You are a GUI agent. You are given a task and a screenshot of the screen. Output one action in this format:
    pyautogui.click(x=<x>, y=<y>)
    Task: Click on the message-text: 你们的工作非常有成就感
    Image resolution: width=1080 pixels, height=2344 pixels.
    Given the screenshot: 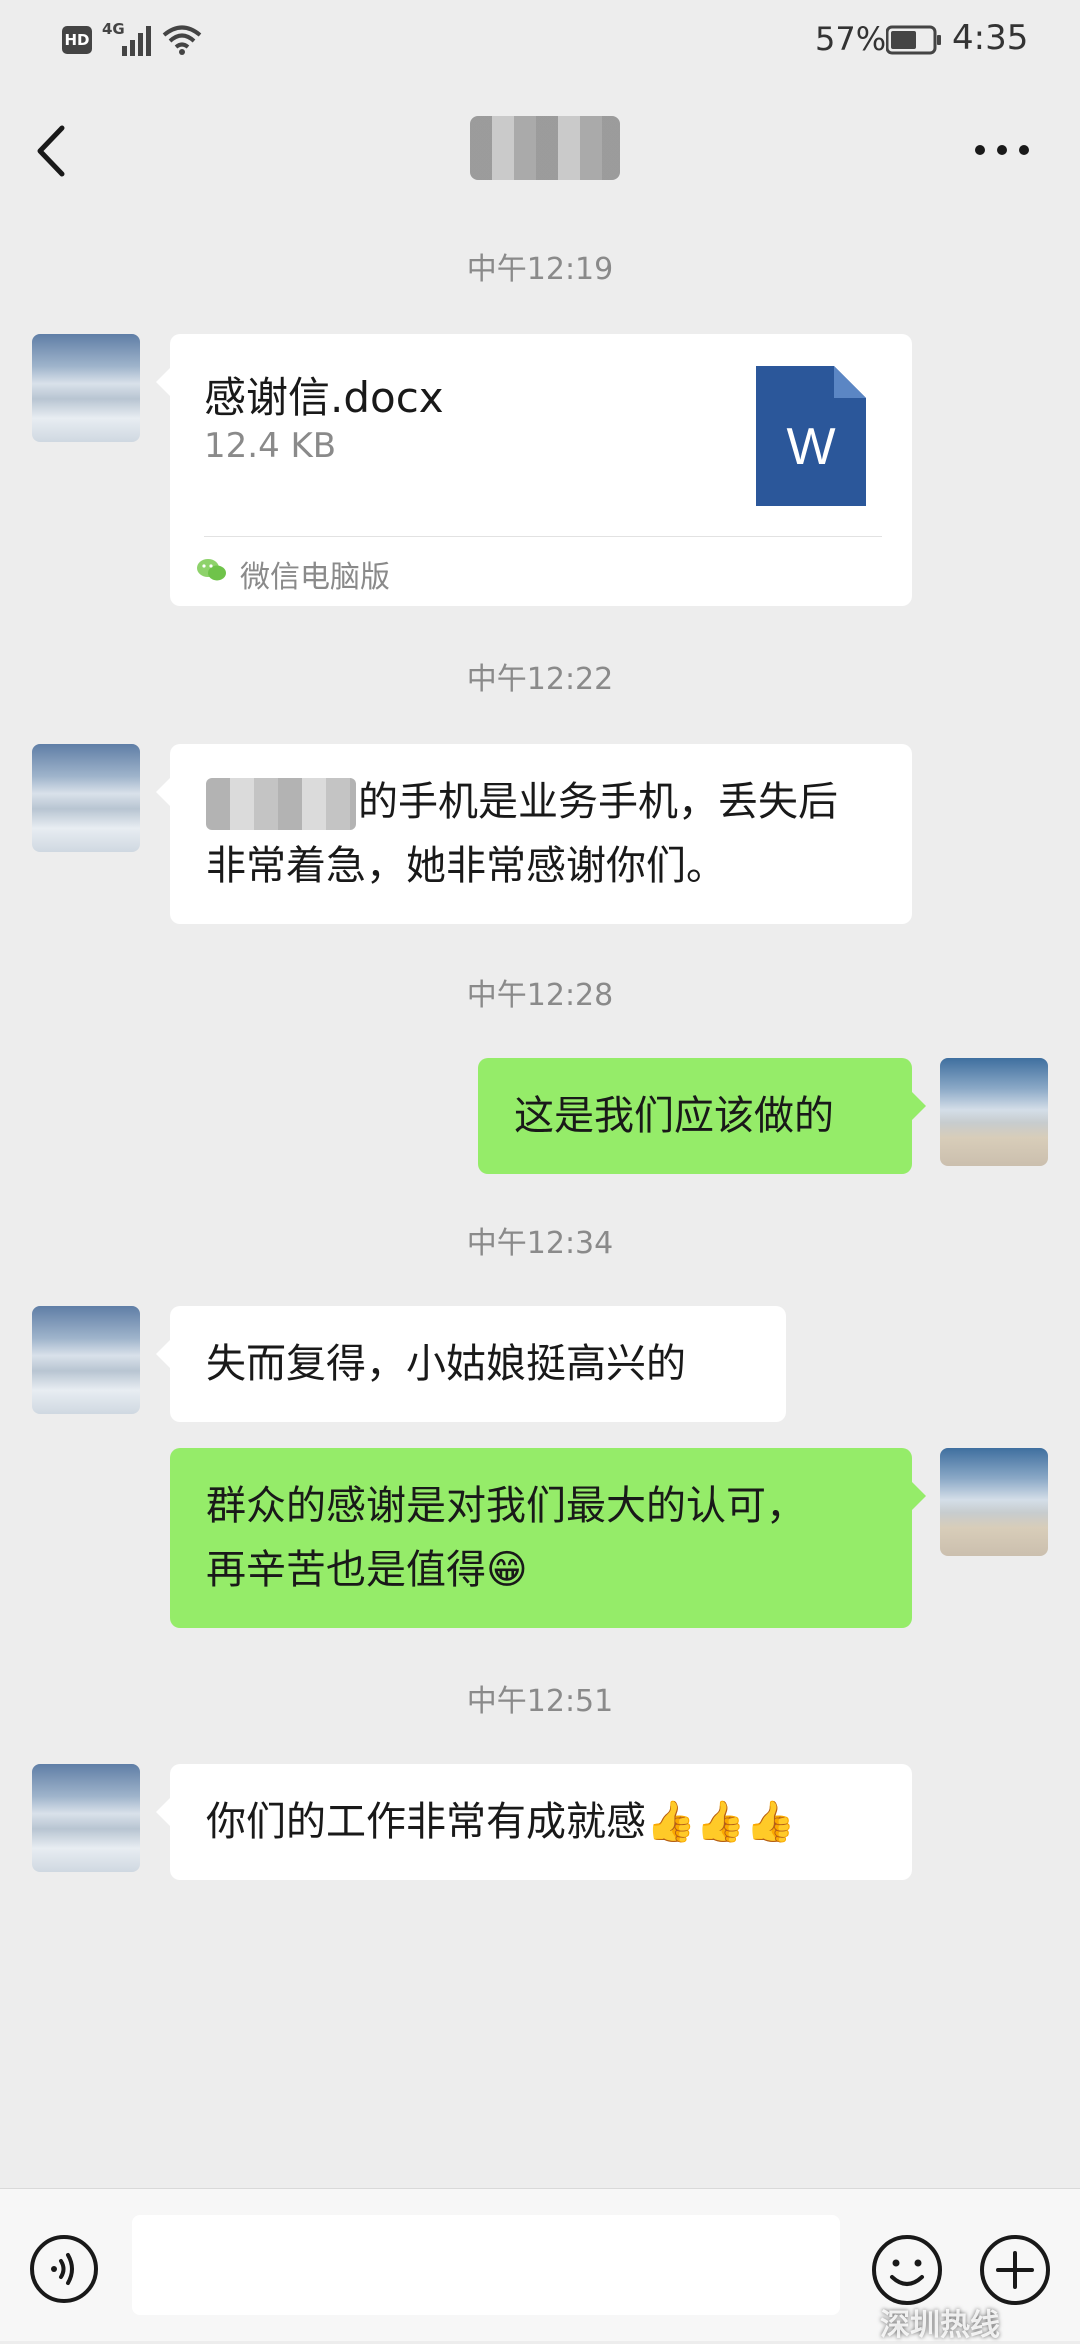 What is the action you would take?
    pyautogui.click(x=426, y=1822)
    